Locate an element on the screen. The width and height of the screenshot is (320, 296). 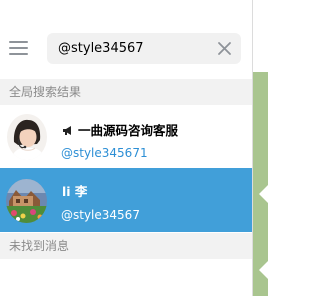
result-title: li 李 is located at coordinates (75, 191).